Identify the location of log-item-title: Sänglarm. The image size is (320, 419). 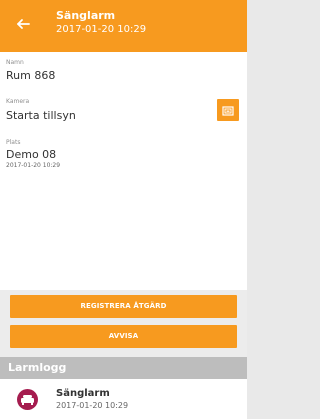
(83, 393).